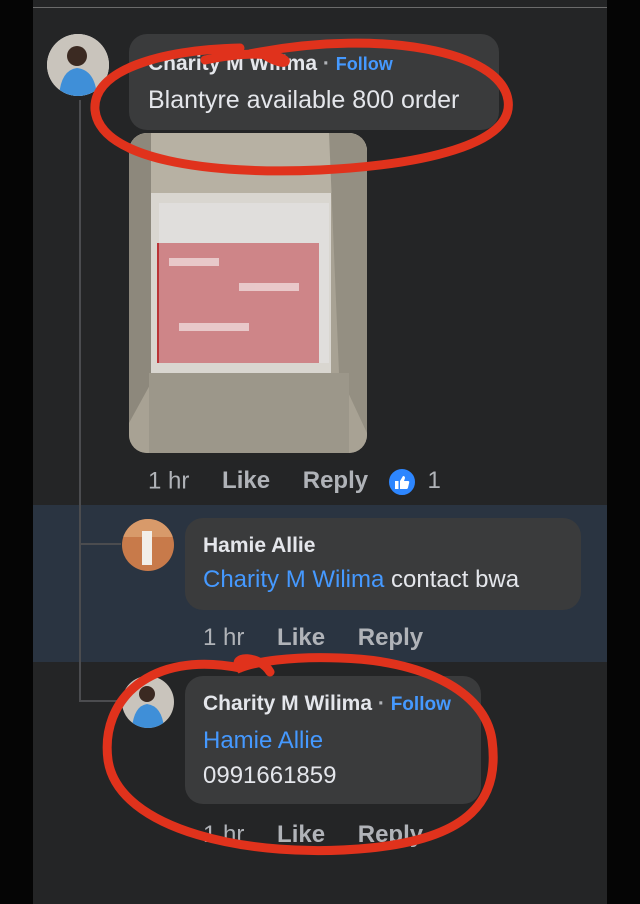 Image resolution: width=640 pixels, height=904 pixels. I want to click on mention-link: Hamie Allie, so click(263, 741).